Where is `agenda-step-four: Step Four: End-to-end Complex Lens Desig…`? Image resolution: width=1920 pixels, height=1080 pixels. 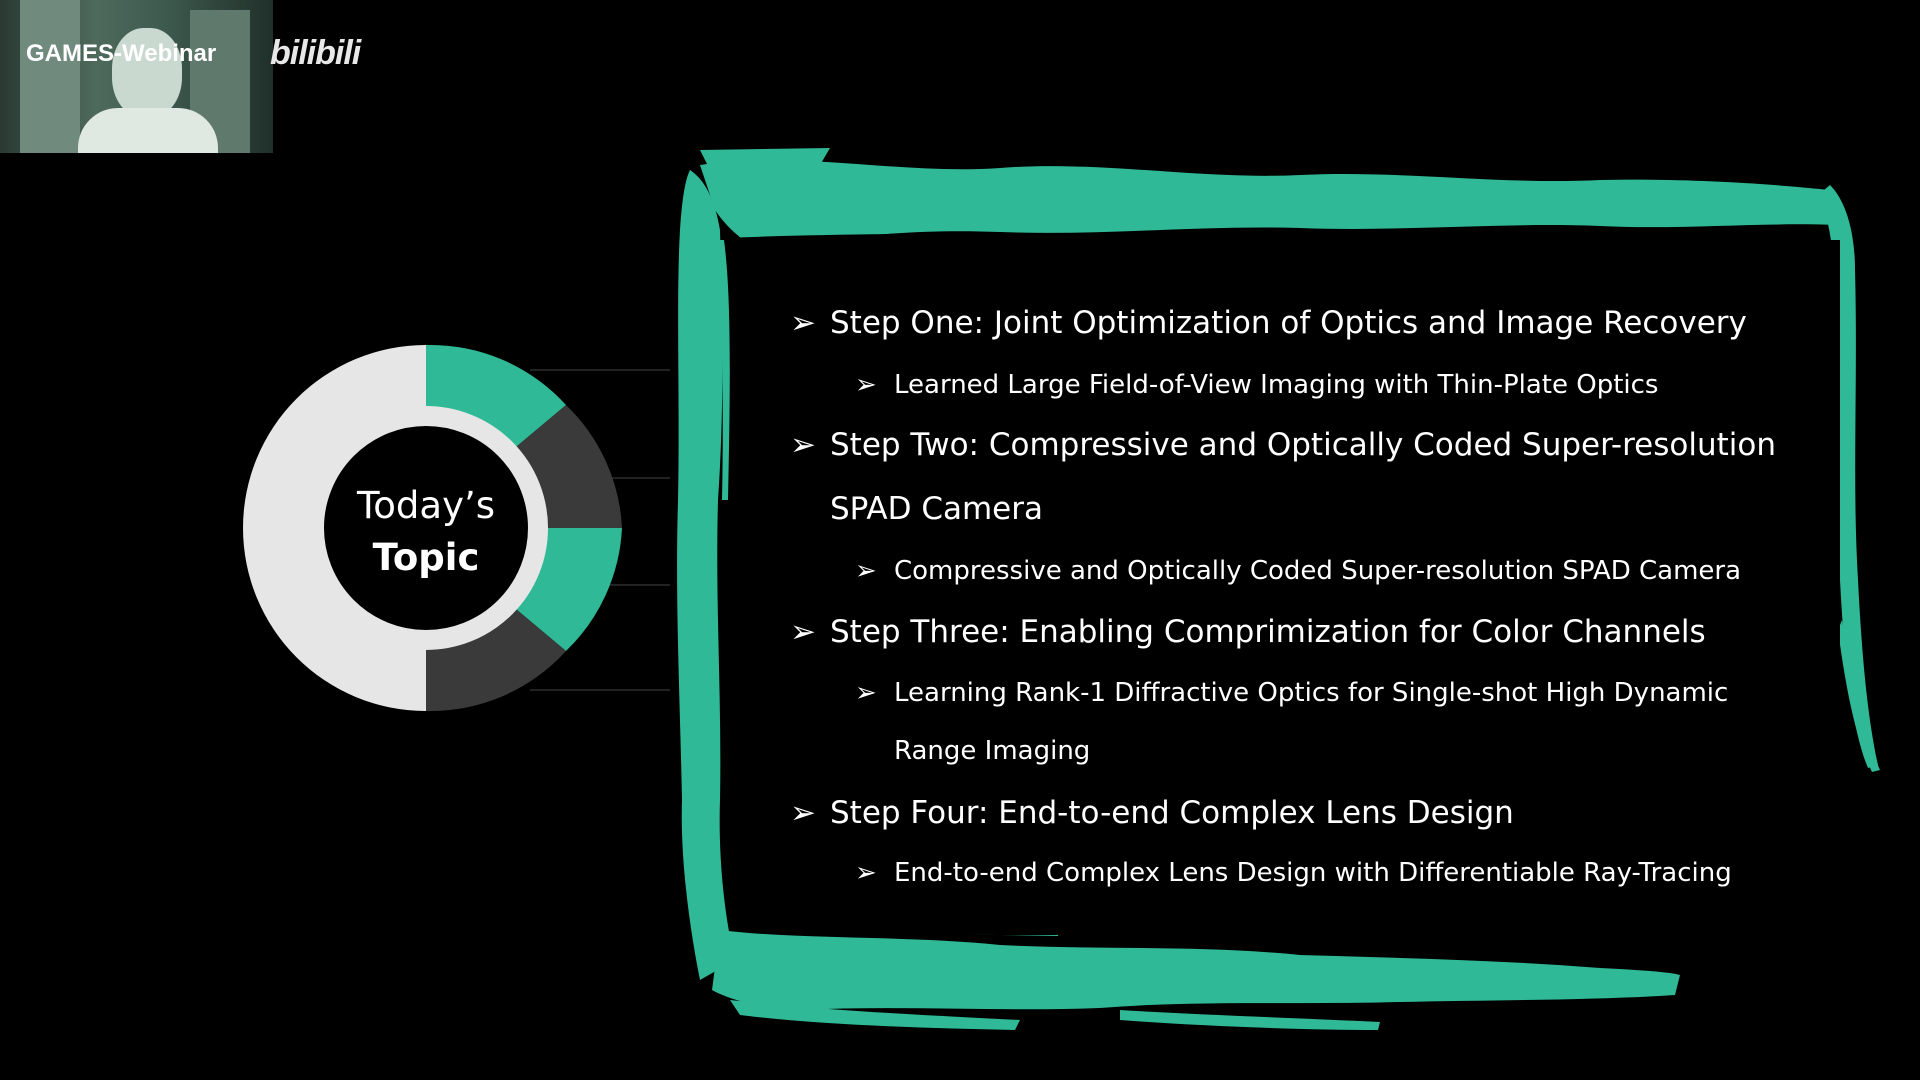
agenda-step-four: Step Four: End-to-end Complex Lens Desig… is located at coordinates (1172, 813).